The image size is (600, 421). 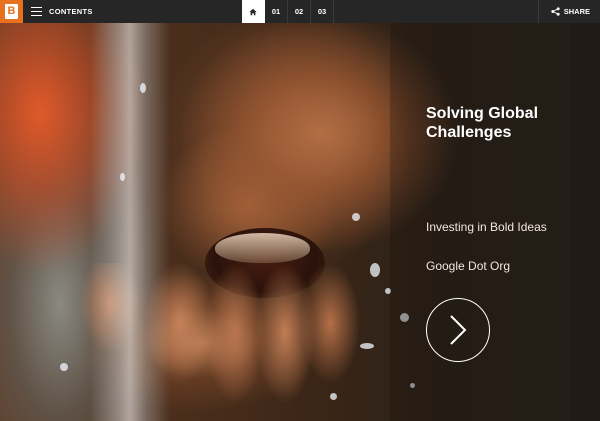 What do you see at coordinates (322, 11) in the screenshot?
I see `nav-chapter-03: 03` at bounding box center [322, 11].